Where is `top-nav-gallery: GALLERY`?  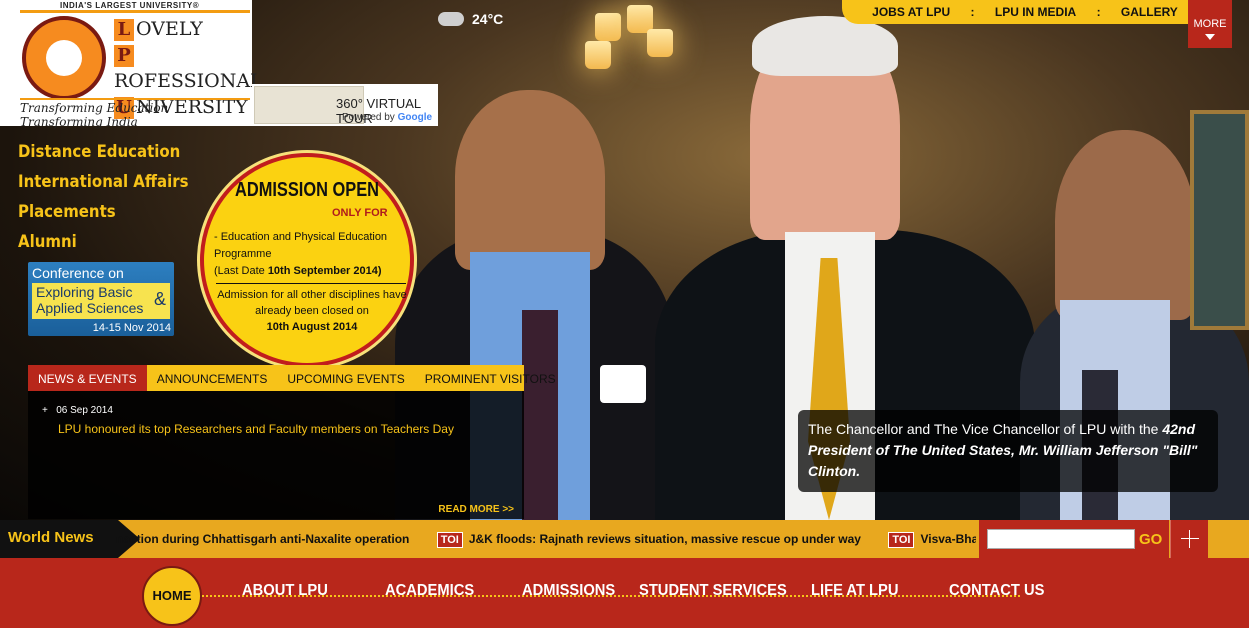
top-nav-gallery: GALLERY is located at coordinates (1149, 12).